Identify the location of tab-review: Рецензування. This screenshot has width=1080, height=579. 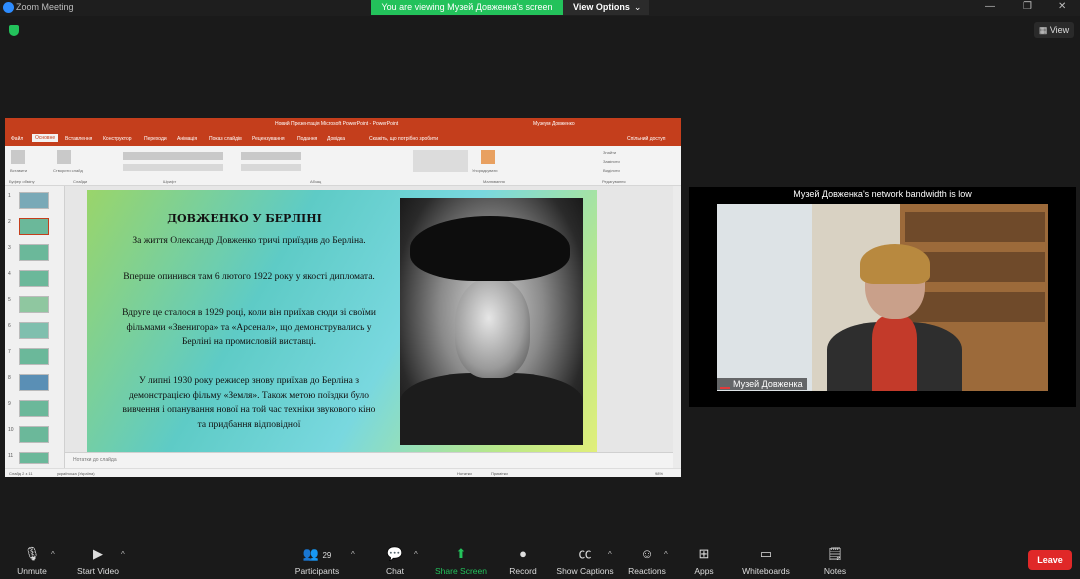
(268, 139).